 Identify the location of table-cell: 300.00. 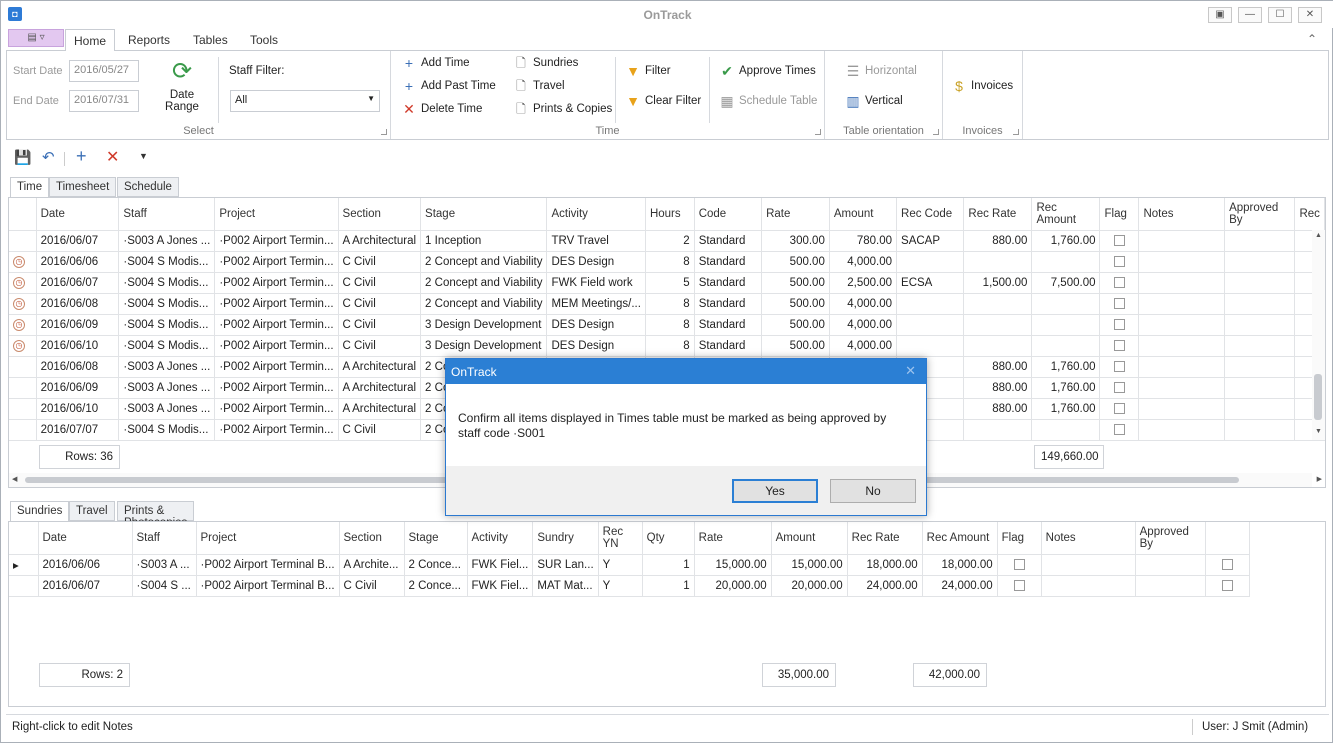
(795, 241).